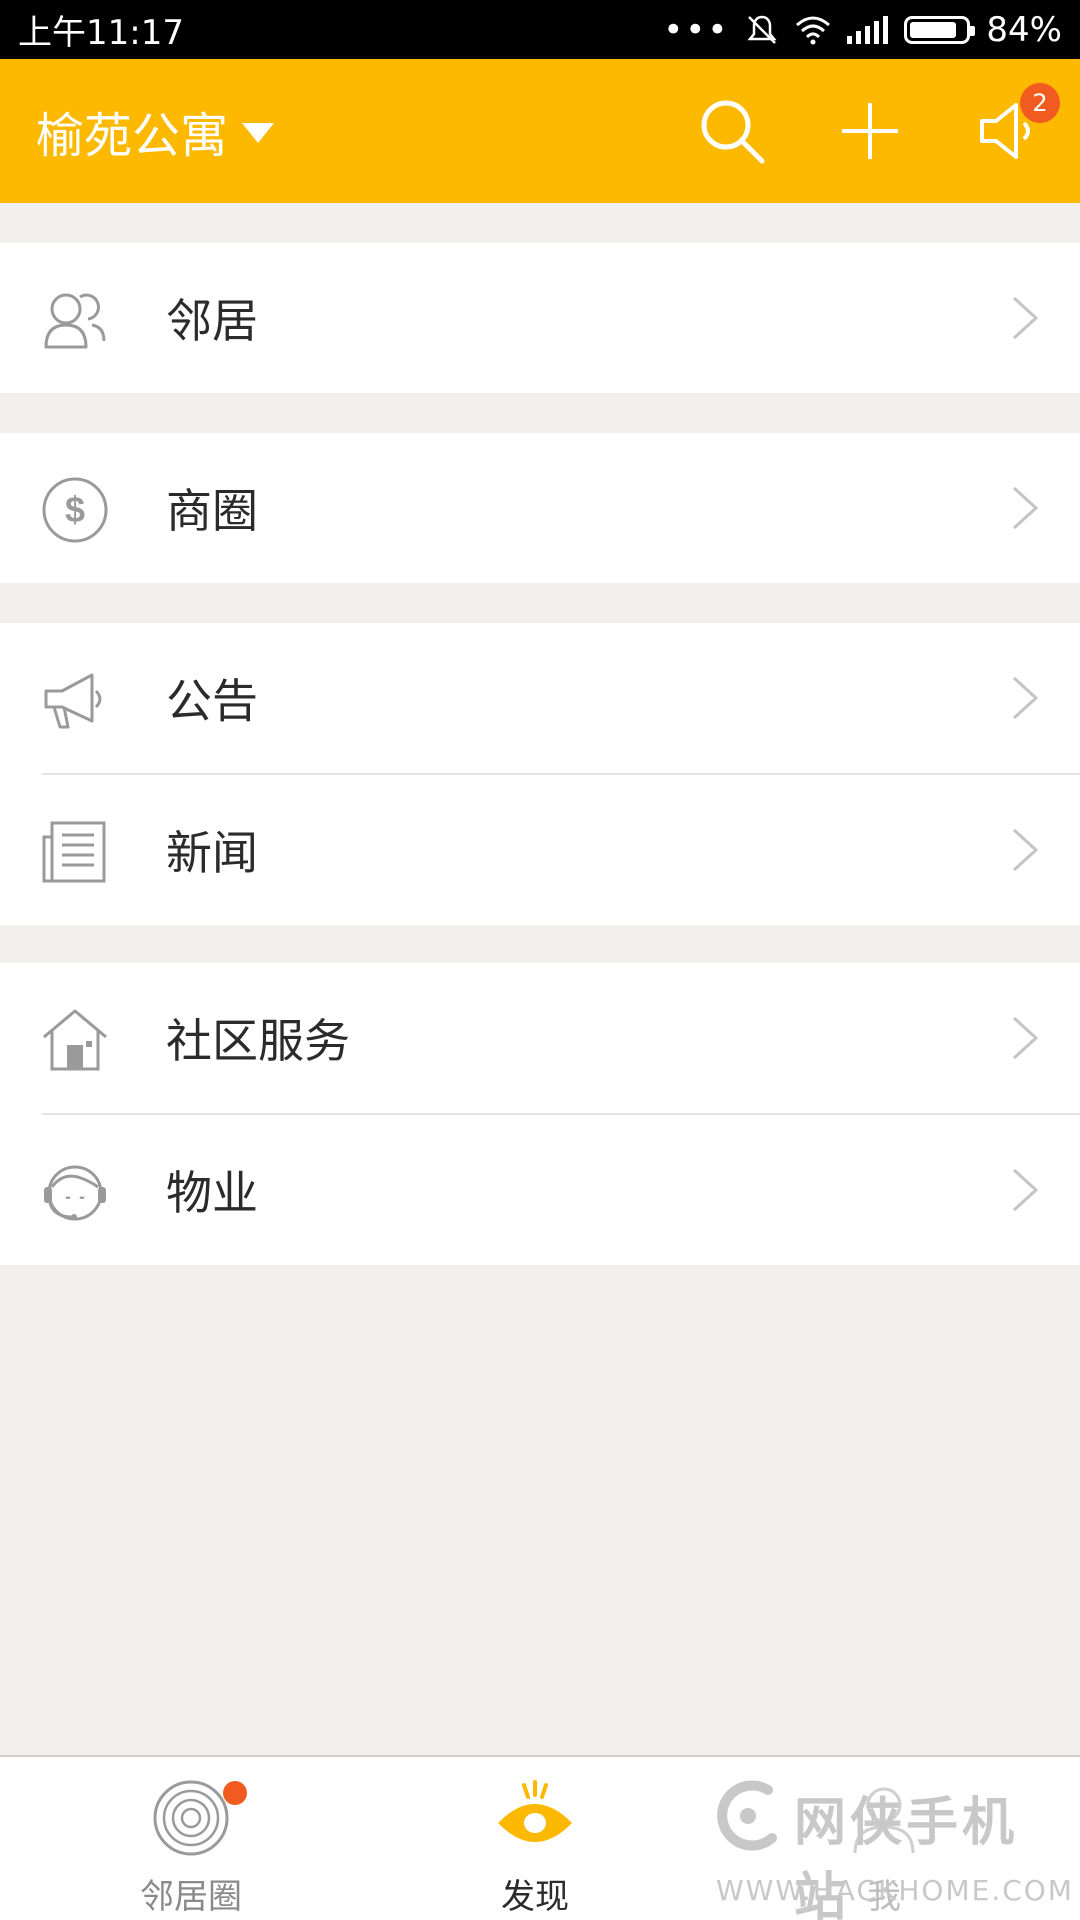  What do you see at coordinates (1040, 103) in the screenshot?
I see `notification-badge: 2` at bounding box center [1040, 103].